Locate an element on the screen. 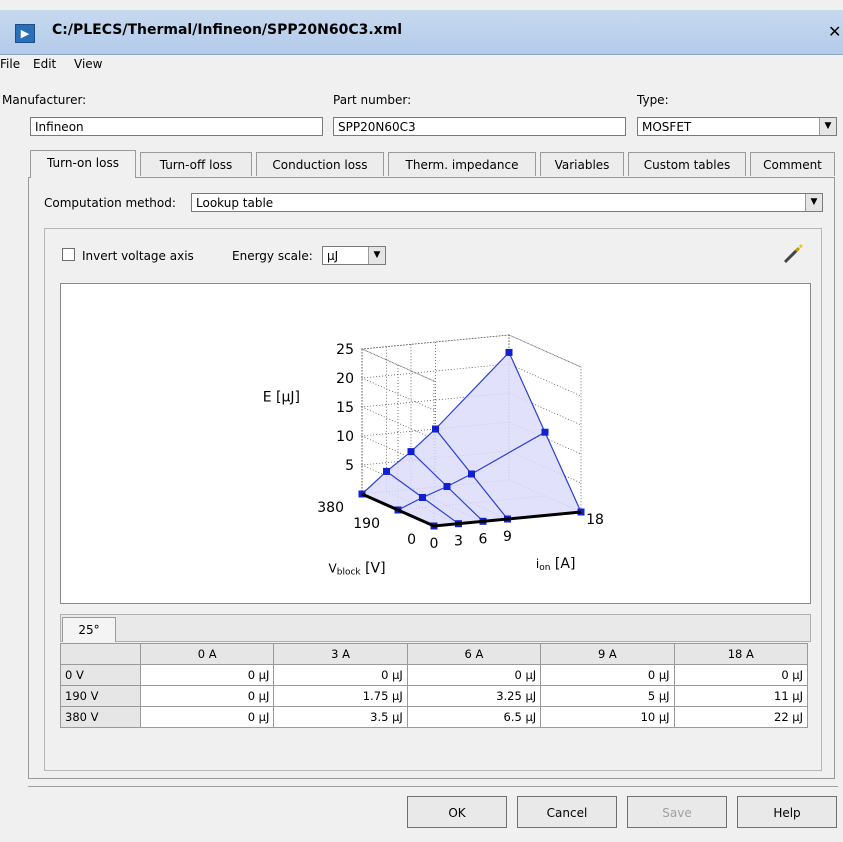 The width and height of the screenshot is (843, 842). divider is located at coordinates (433, 786).